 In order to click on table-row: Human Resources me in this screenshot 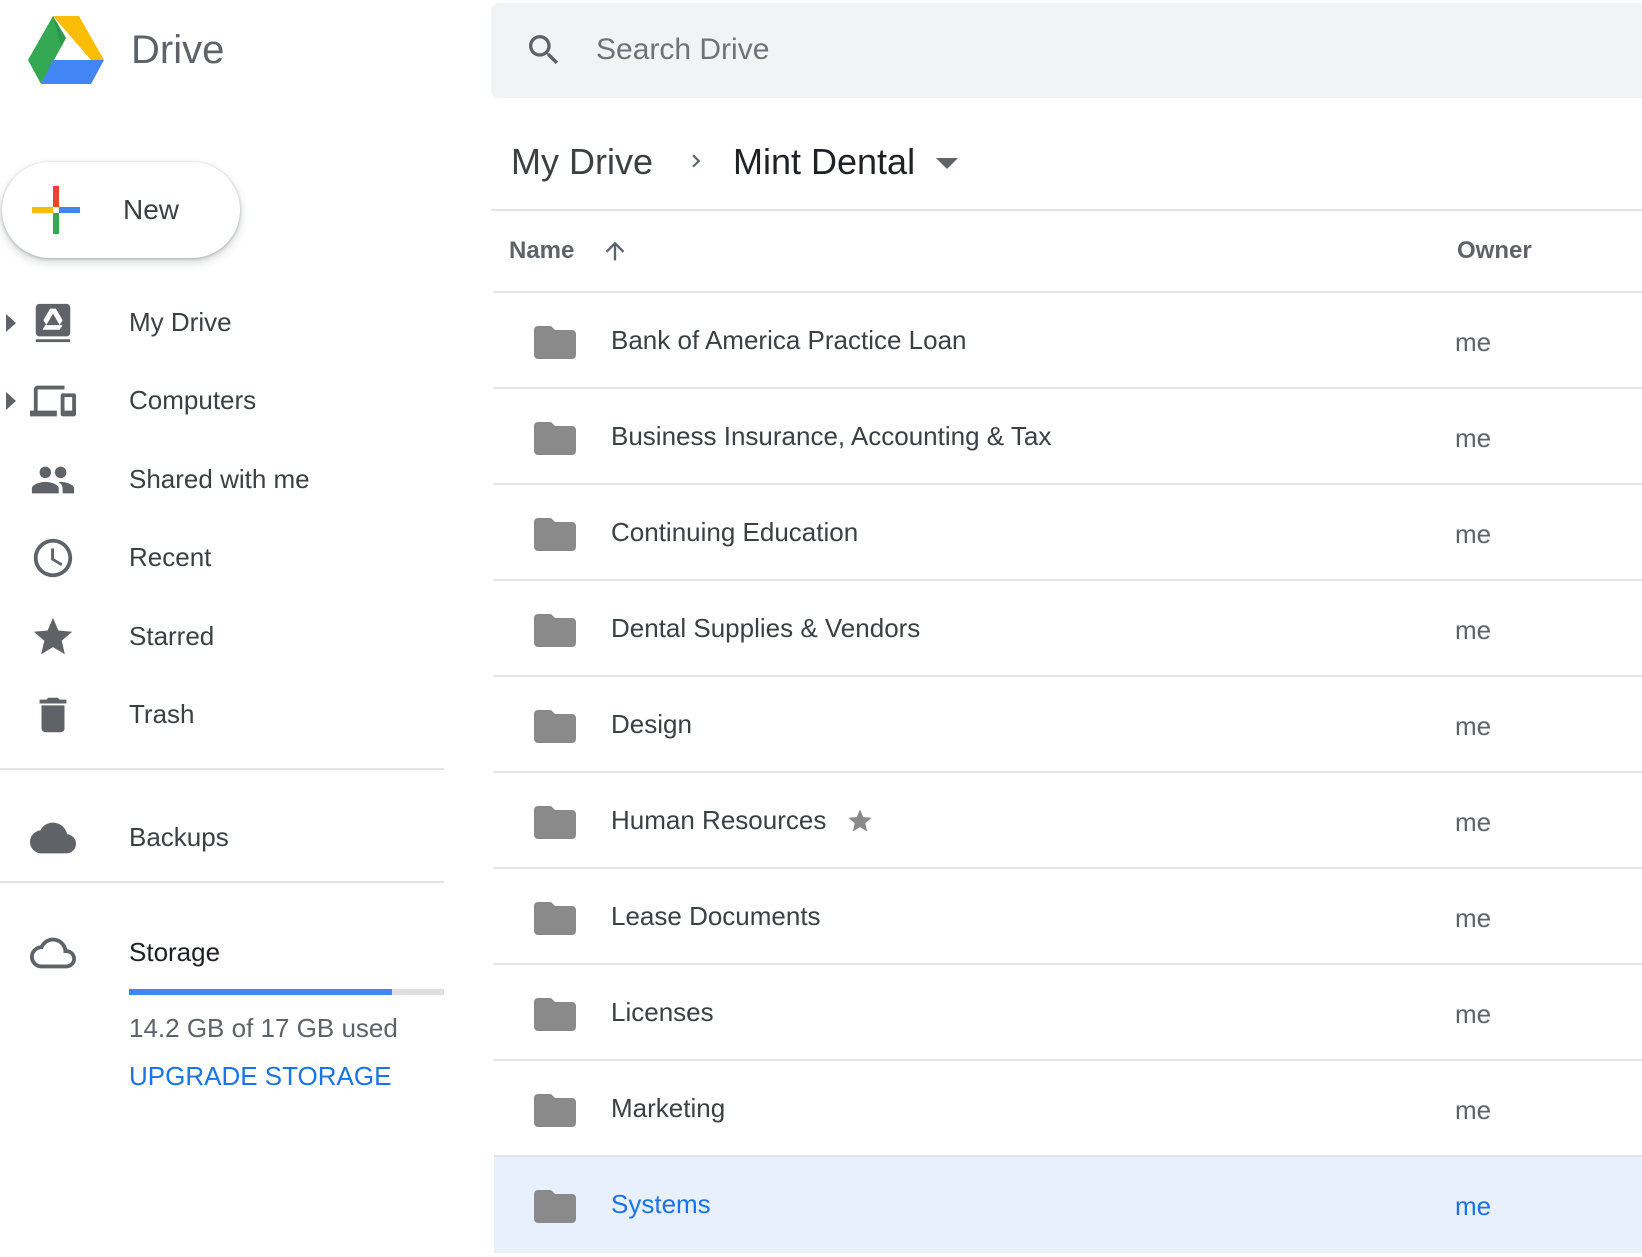, I will do `click(1068, 821)`.